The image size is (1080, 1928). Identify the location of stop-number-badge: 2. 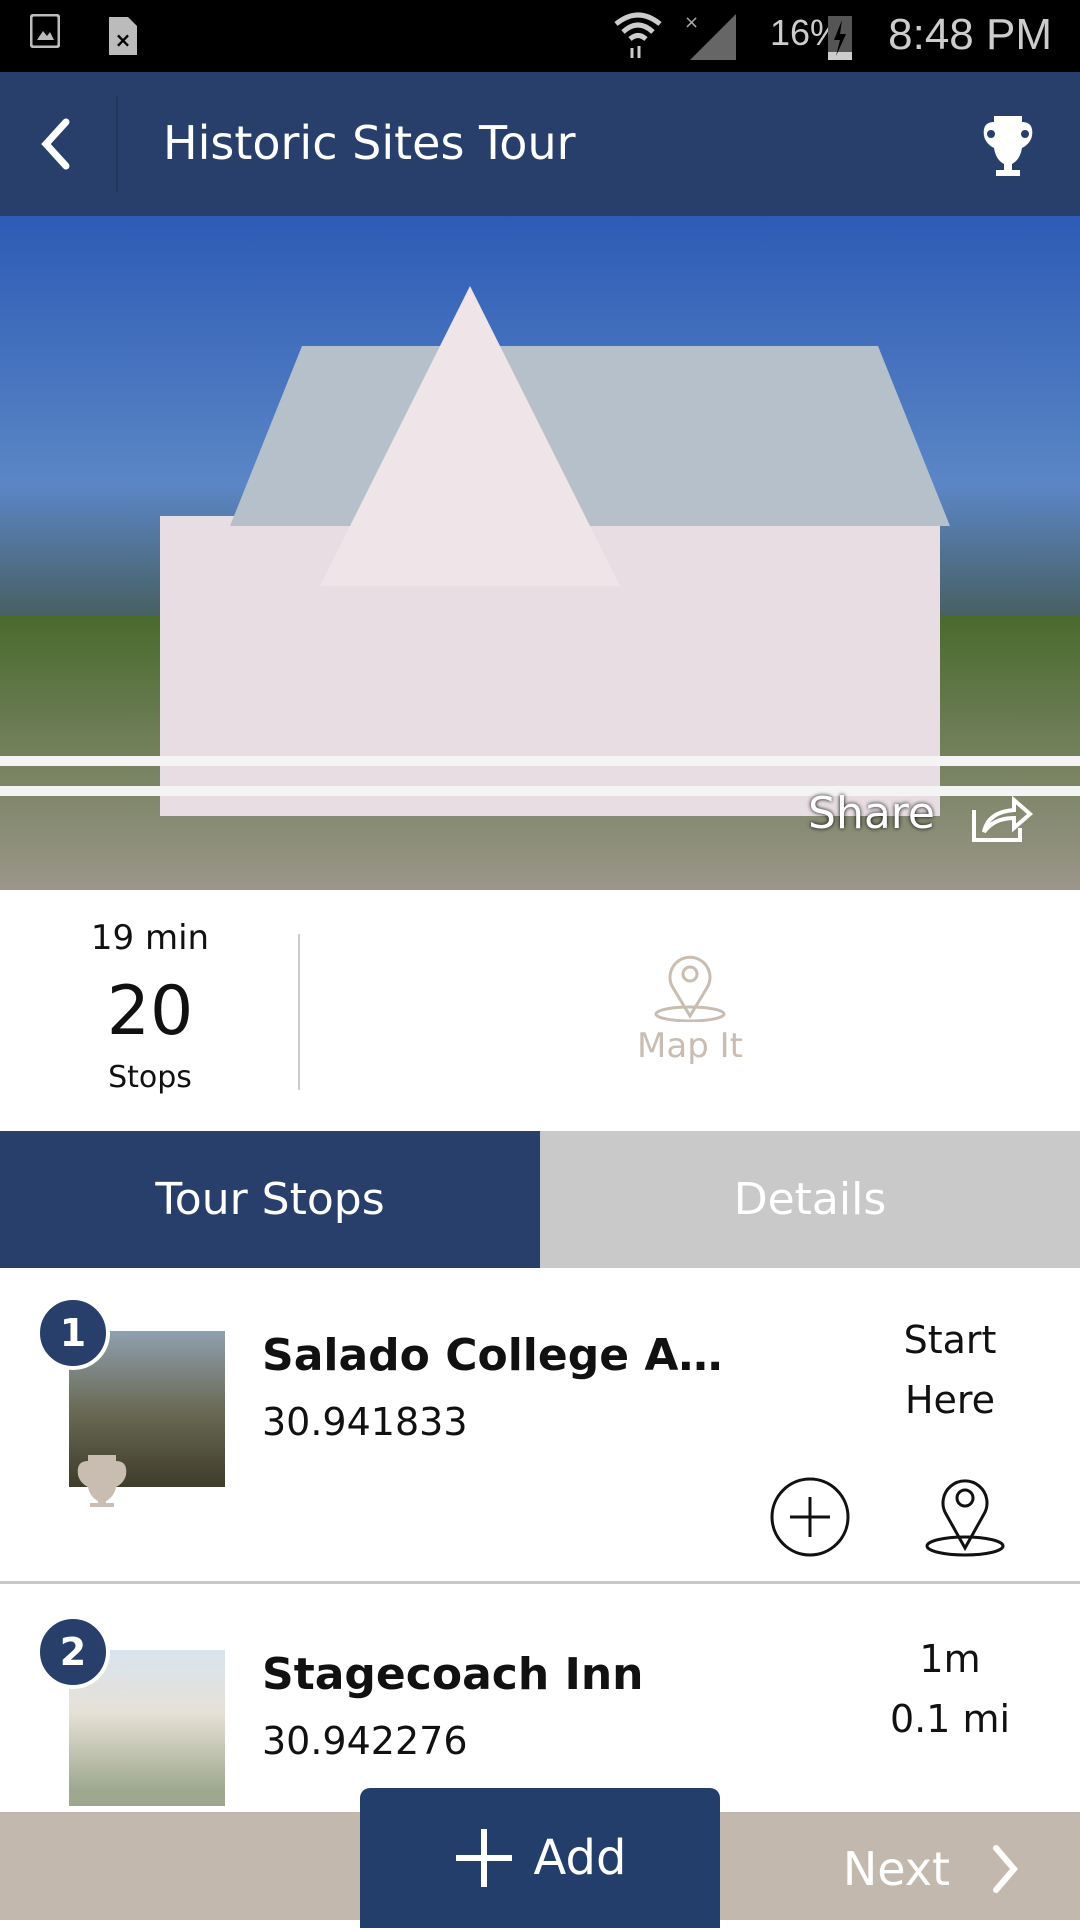
(73, 1652).